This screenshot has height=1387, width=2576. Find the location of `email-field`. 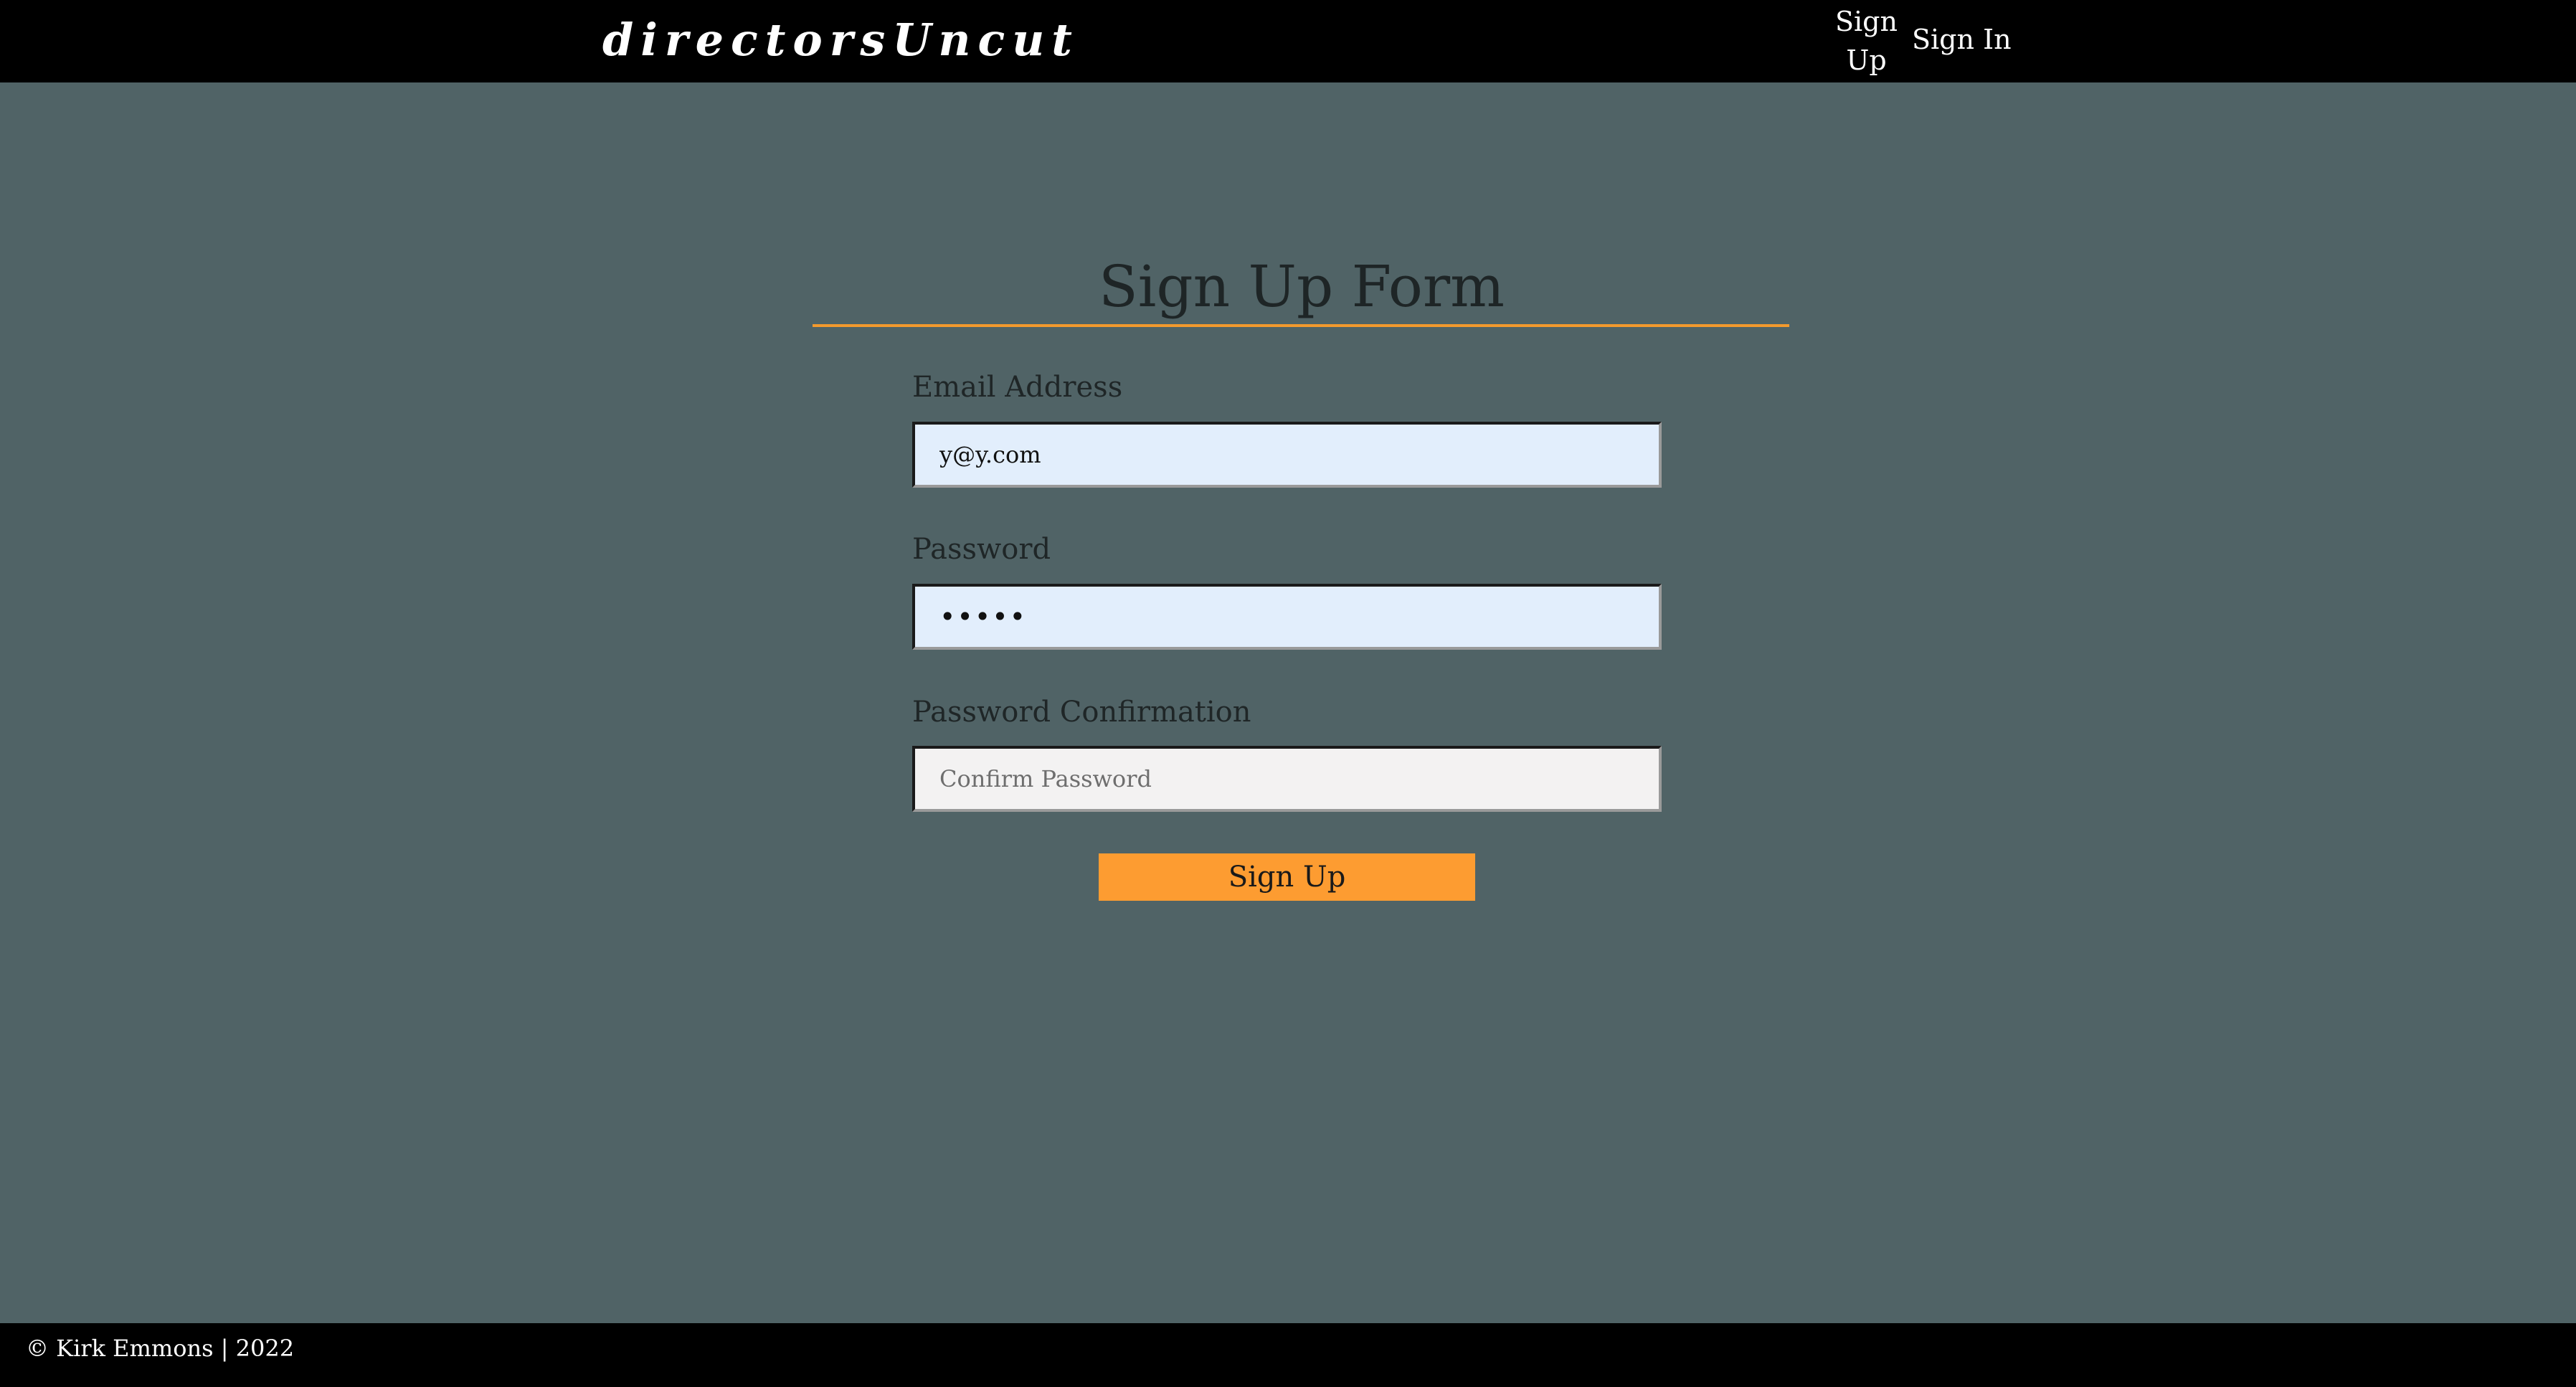

email-field is located at coordinates (1287, 455).